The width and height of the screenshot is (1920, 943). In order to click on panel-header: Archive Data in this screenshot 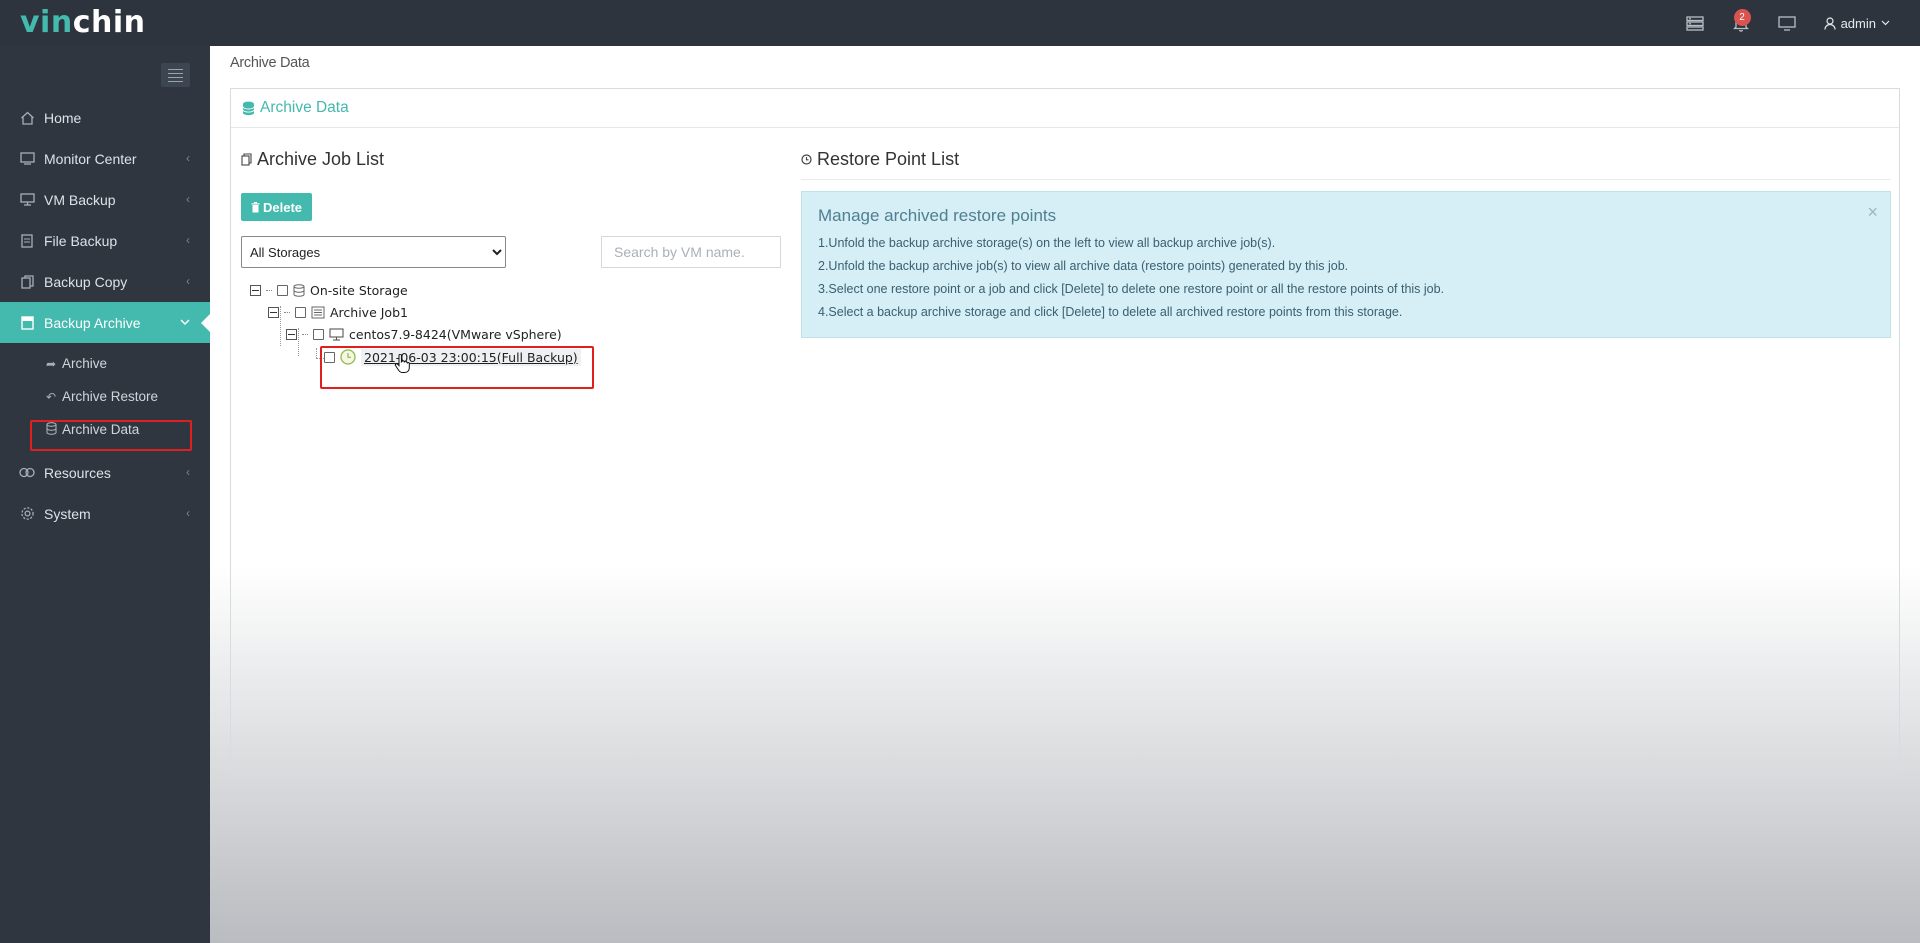, I will do `click(1065, 108)`.